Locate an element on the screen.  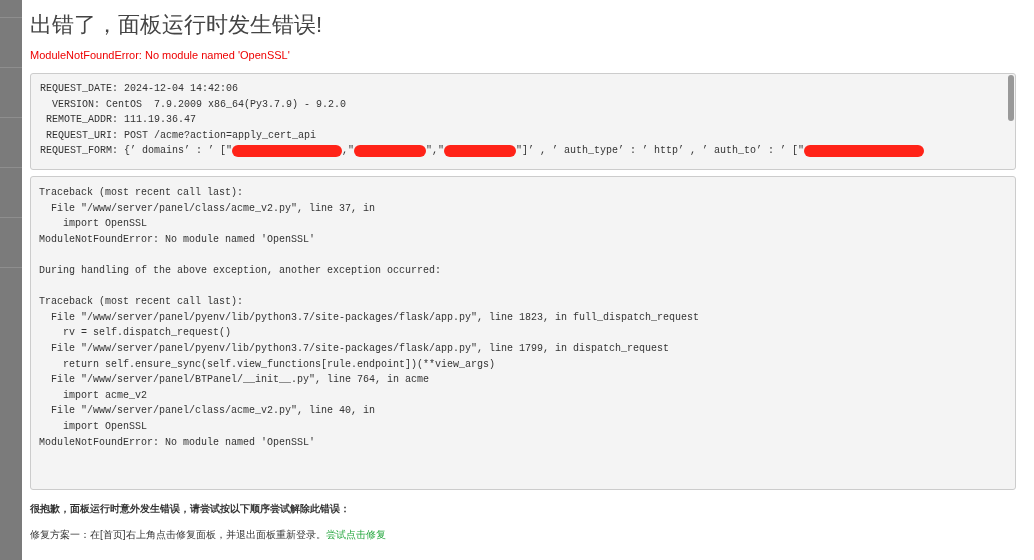
repair-link: 尝试点击修复 is located at coordinates (355, 535).